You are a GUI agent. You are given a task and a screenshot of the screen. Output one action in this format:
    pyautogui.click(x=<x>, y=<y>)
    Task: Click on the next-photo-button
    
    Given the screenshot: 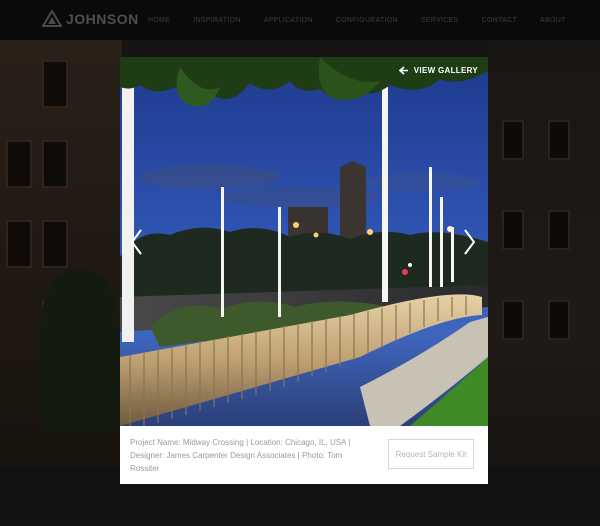 What is the action you would take?
    pyautogui.click(x=469, y=242)
    